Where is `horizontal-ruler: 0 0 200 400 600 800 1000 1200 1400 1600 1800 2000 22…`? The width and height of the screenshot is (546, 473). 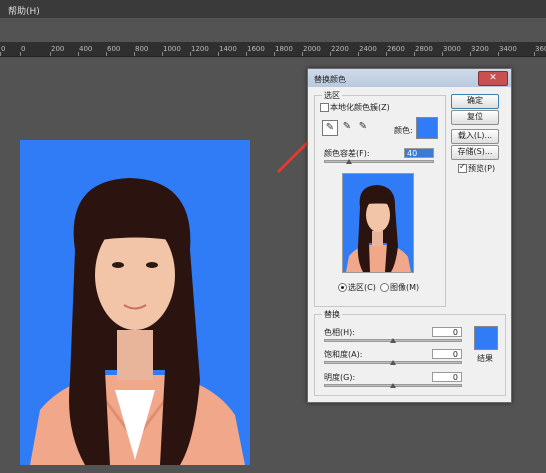
horizontal-ruler: 0 0 200 400 600 800 1000 1200 1400 1600 1800 2000 22… is located at coordinates (273, 49).